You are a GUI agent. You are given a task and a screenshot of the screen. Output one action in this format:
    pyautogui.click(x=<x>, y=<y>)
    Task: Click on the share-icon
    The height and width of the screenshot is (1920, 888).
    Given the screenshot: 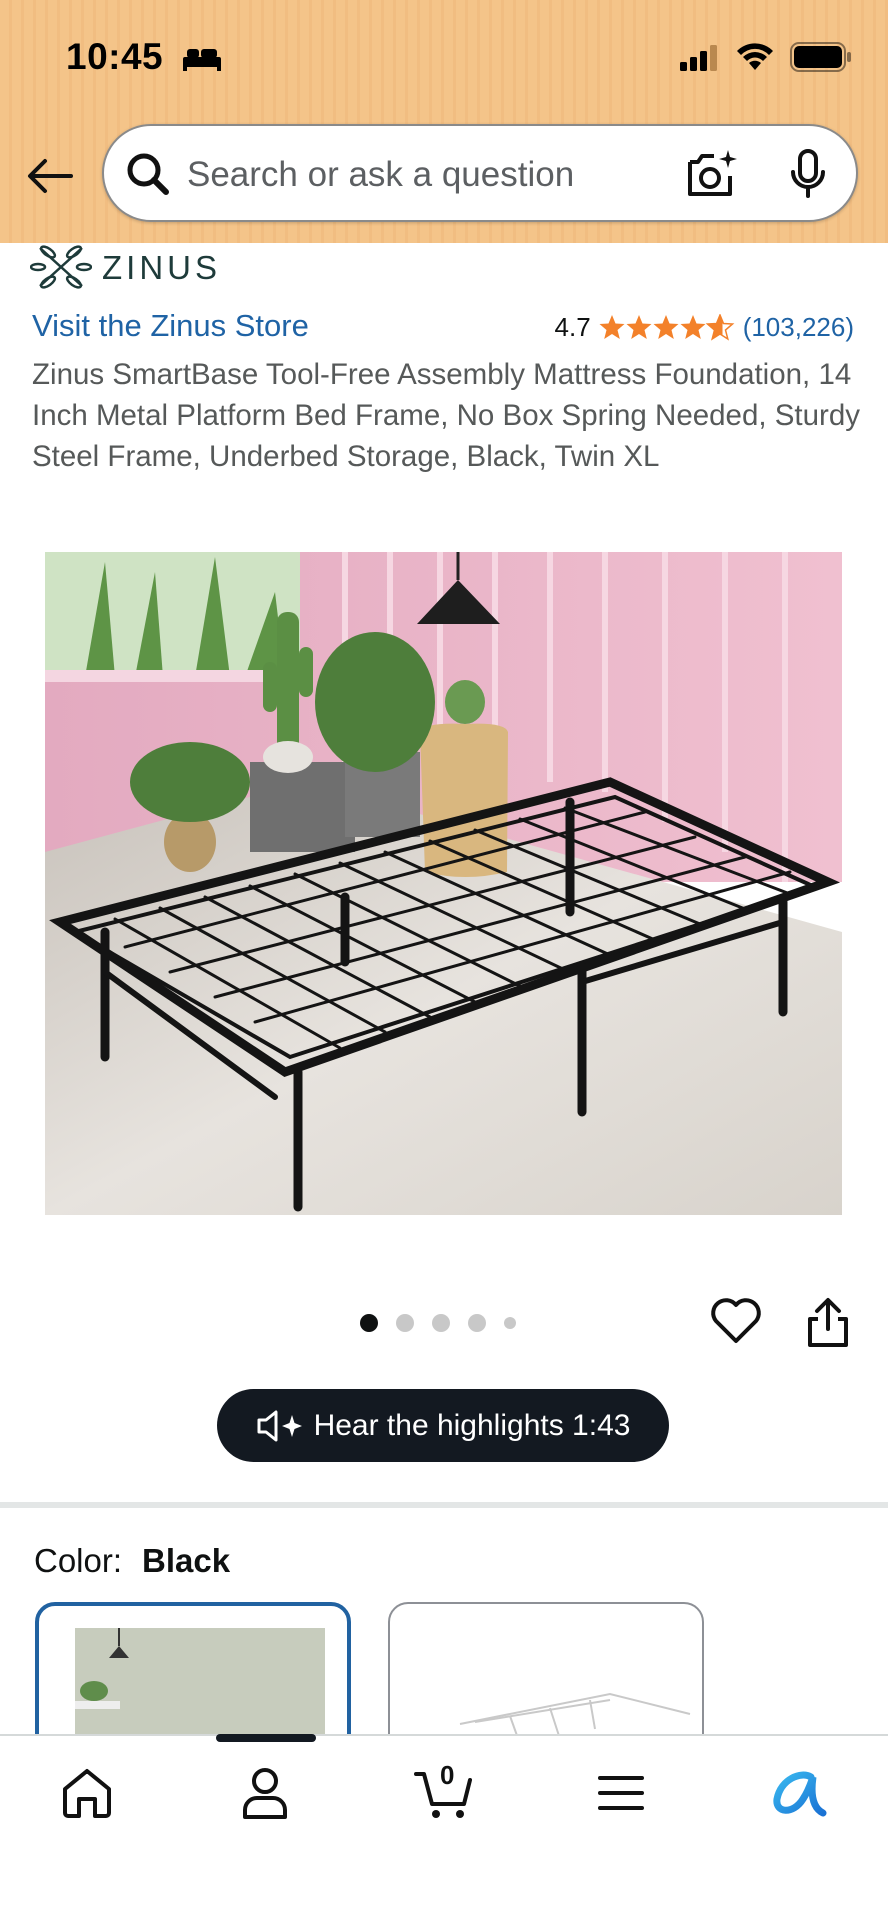 What is the action you would take?
    pyautogui.click(x=828, y=1322)
    